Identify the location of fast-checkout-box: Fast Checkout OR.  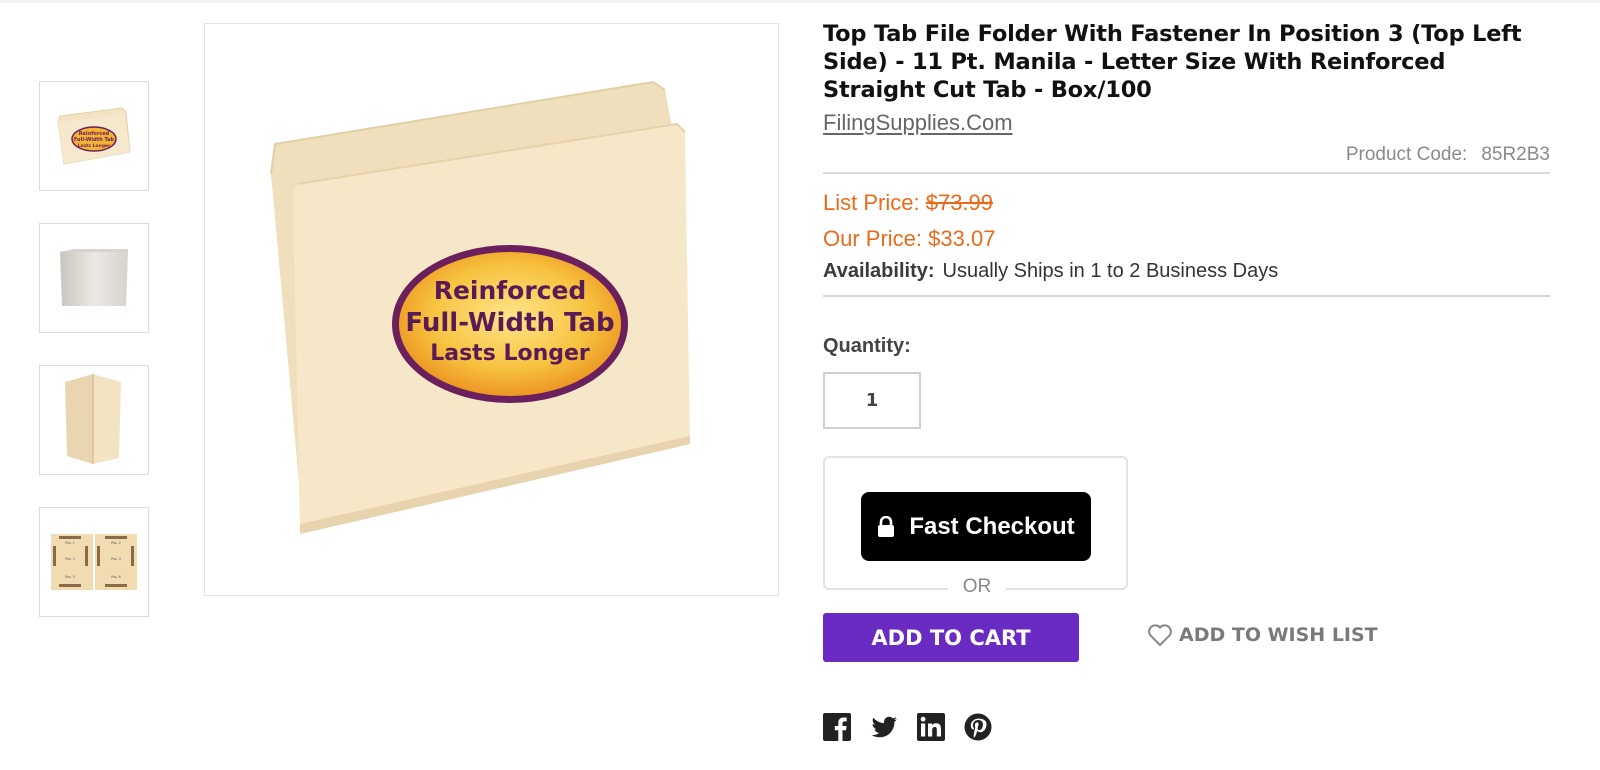
(975, 527).